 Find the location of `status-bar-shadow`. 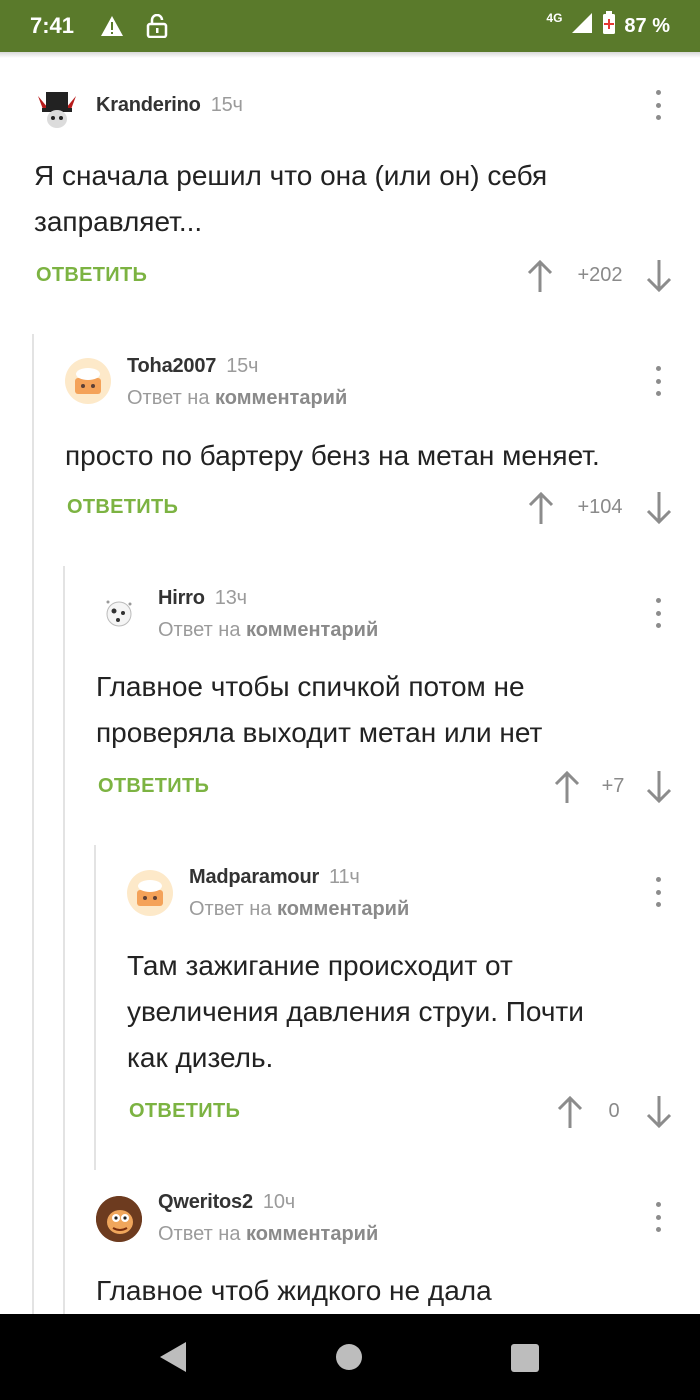

status-bar-shadow is located at coordinates (350, 55).